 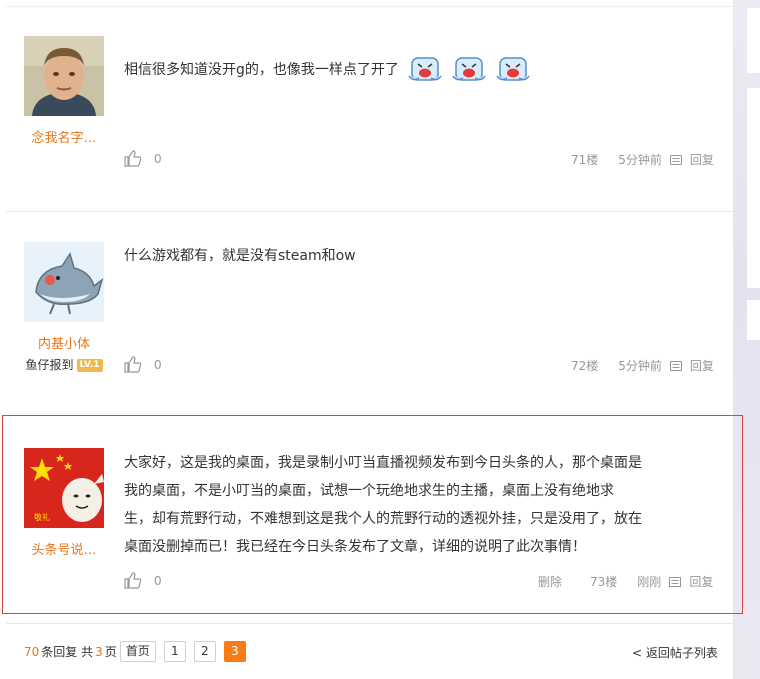 What do you see at coordinates (174, 651) in the screenshot?
I see `page-button-1: 1` at bounding box center [174, 651].